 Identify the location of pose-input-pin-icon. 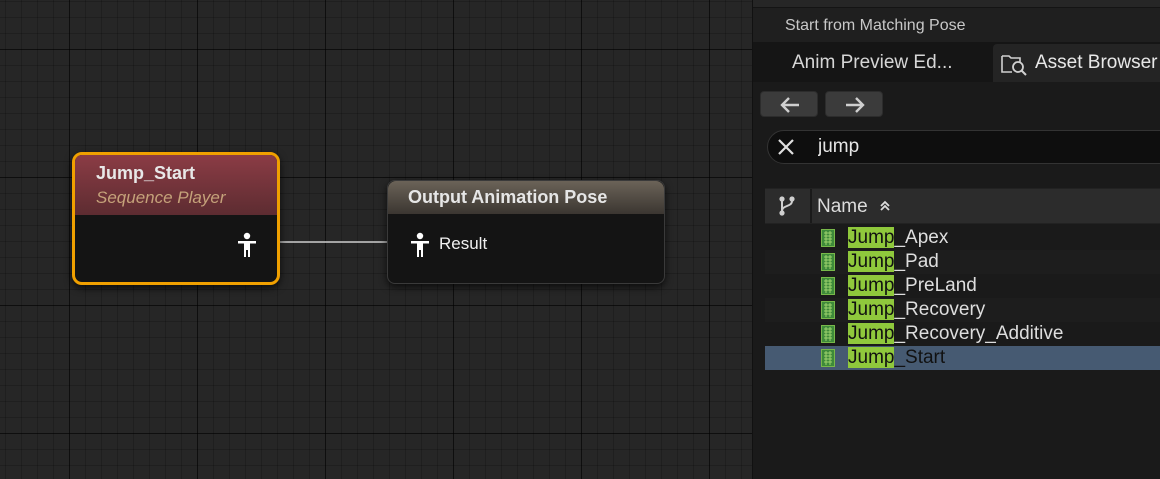
(420, 245).